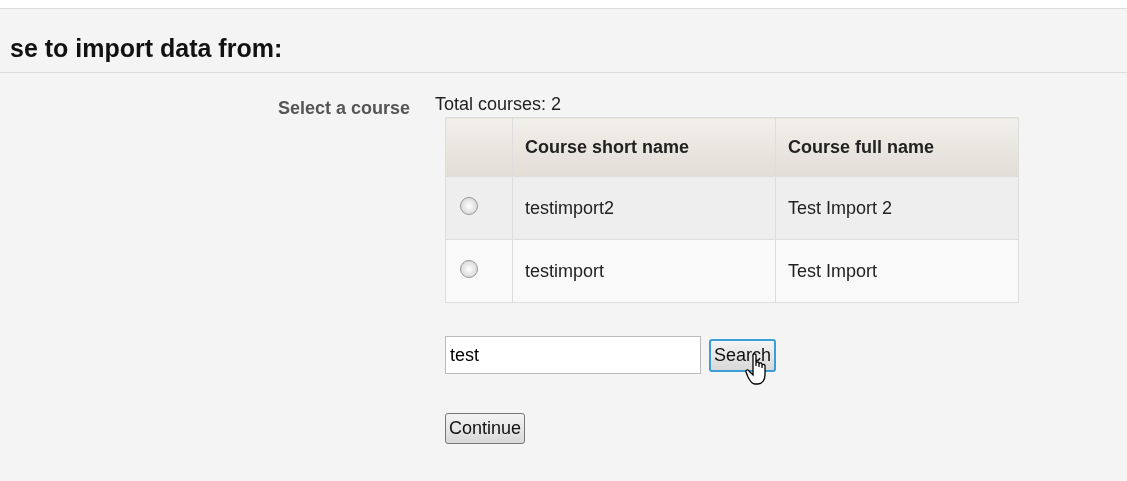 Image resolution: width=1127 pixels, height=481 pixels. I want to click on field-label: Select a course, so click(343, 108).